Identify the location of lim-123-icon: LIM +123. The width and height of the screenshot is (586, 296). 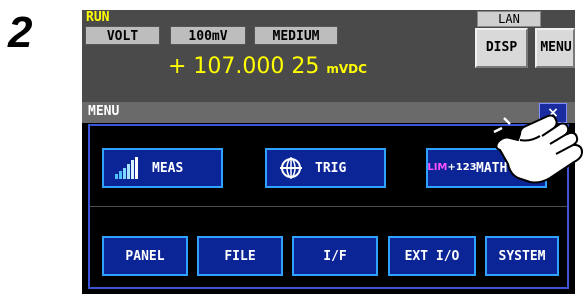
(451, 168).